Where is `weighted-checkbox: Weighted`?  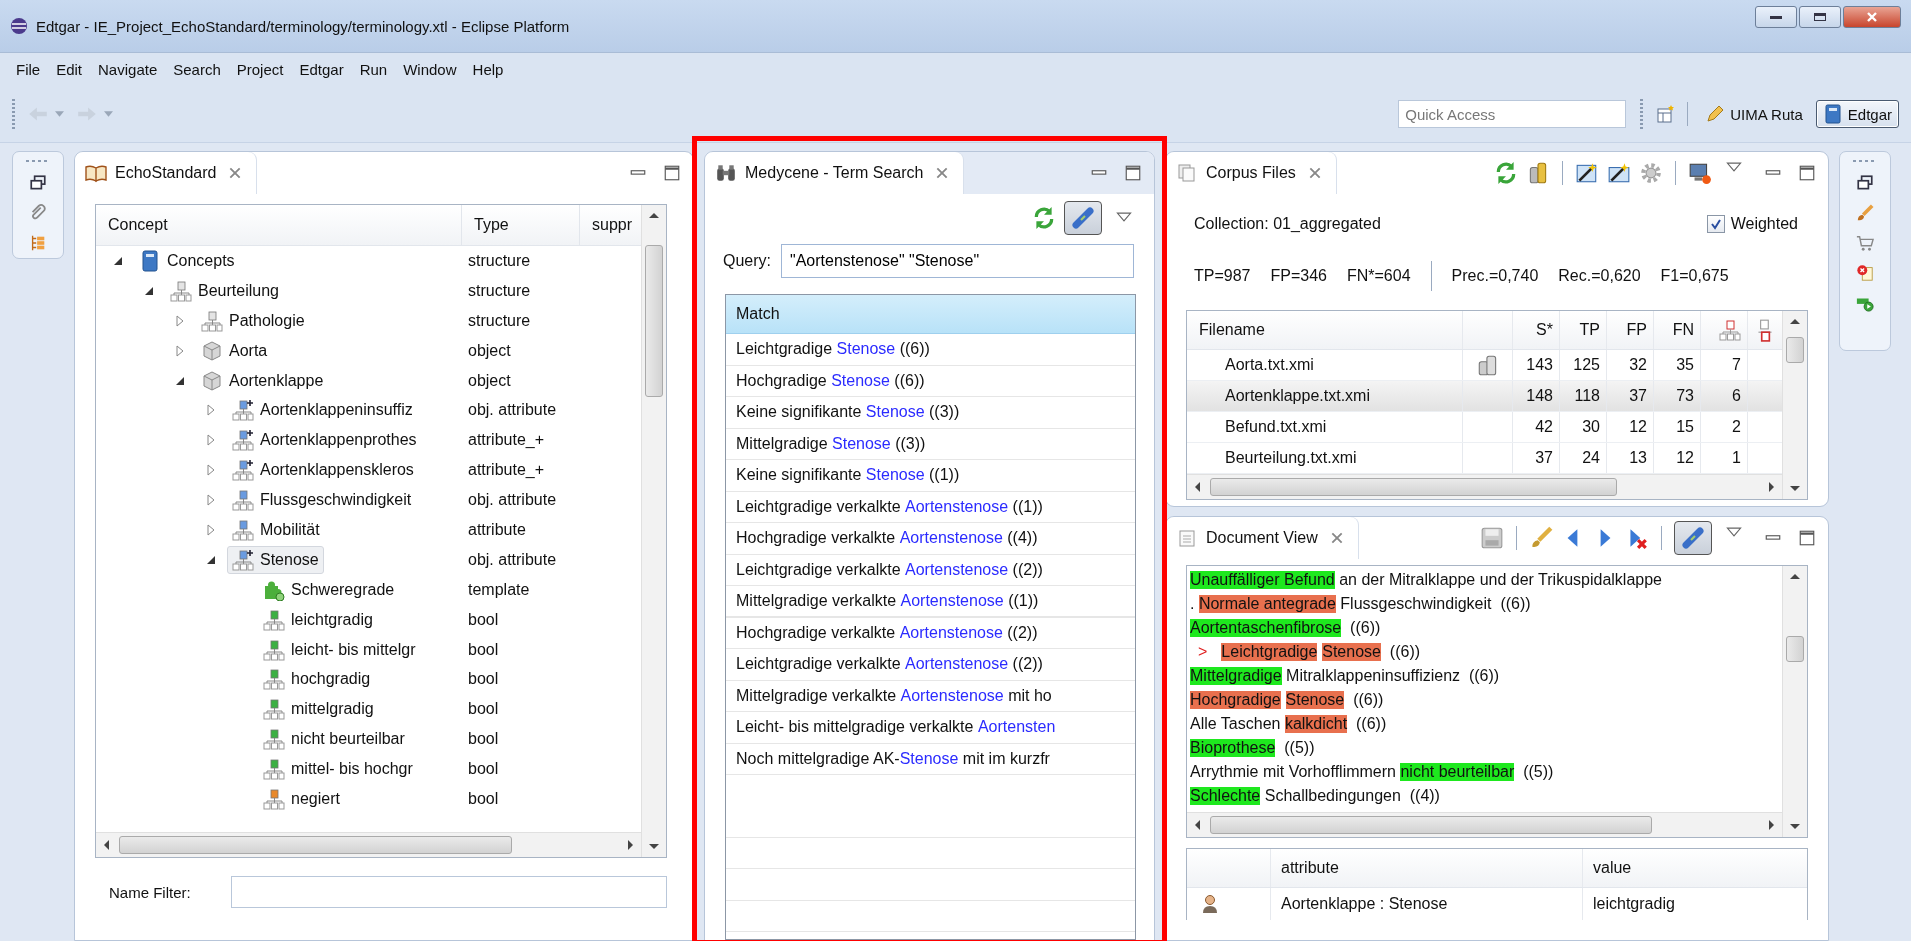 weighted-checkbox: Weighted is located at coordinates (1752, 224).